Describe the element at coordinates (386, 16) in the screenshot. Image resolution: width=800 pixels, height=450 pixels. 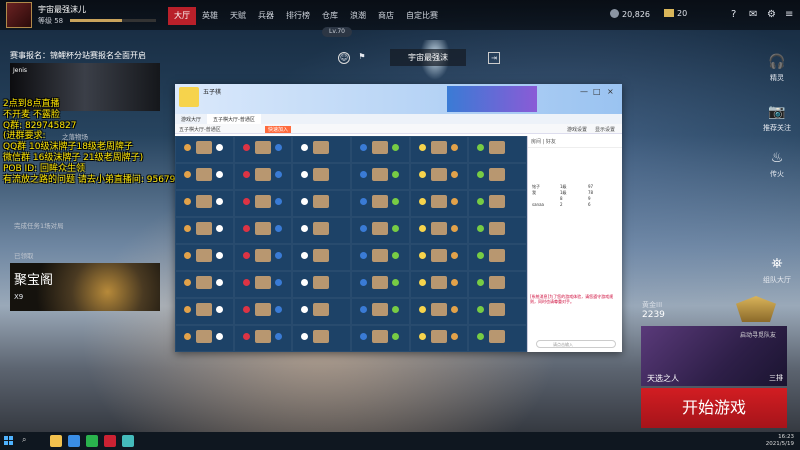
I see `tab-shop: 商店` at that location.